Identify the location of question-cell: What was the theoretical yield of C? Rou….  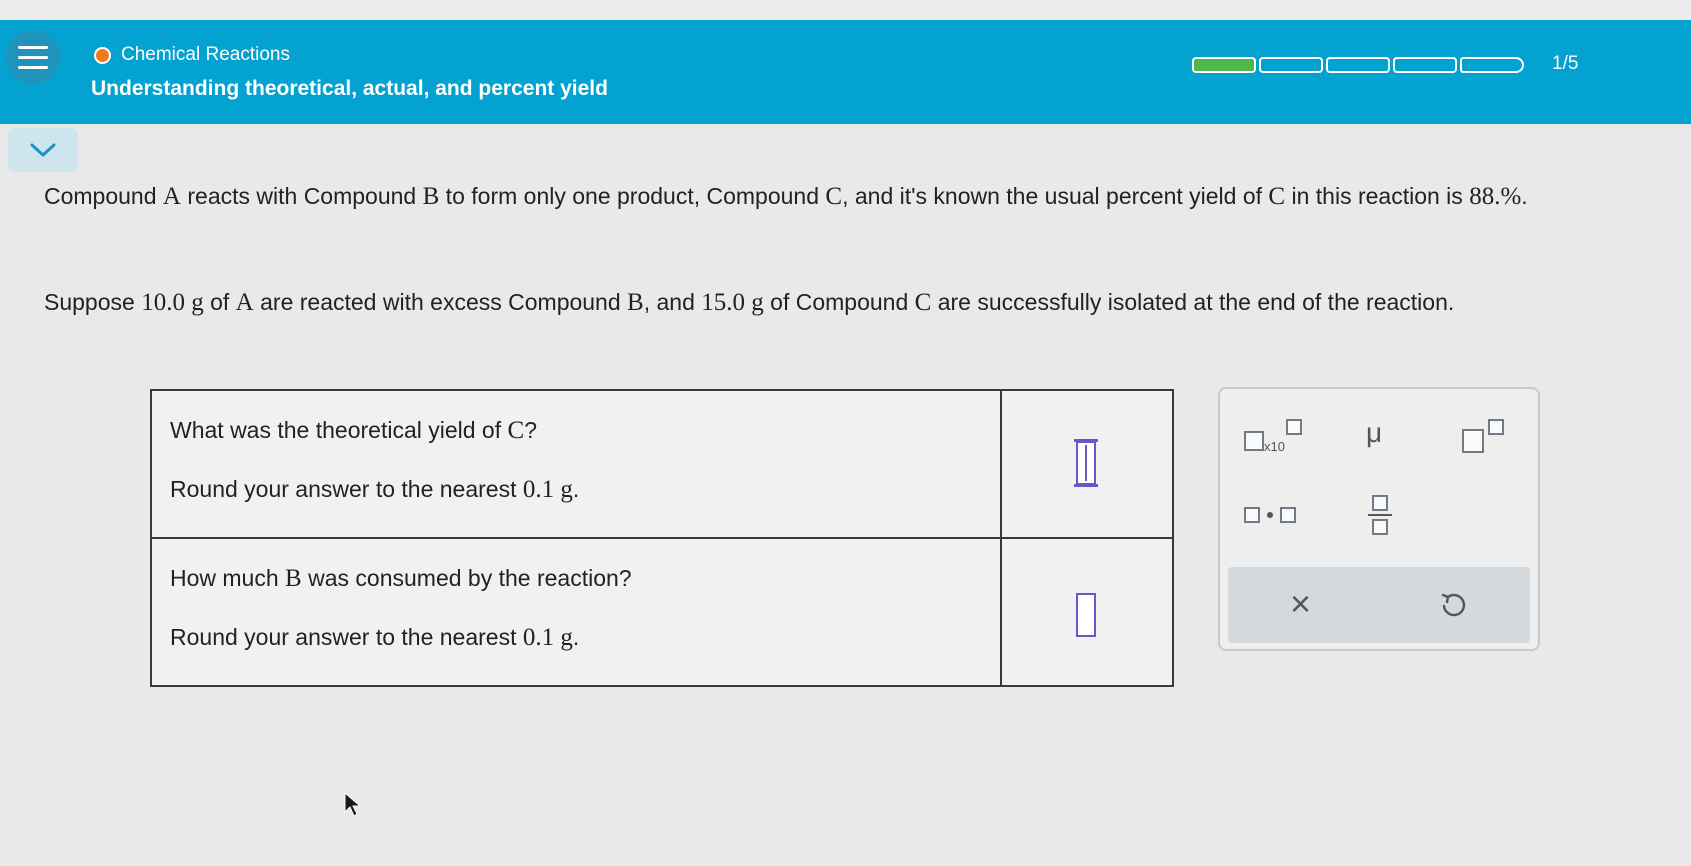
(576, 464).